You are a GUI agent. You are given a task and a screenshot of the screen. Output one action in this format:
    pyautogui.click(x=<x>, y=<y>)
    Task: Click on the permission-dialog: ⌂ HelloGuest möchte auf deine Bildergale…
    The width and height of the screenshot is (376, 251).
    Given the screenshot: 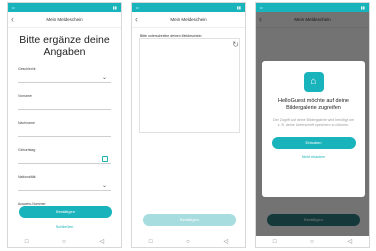 What is the action you would take?
    pyautogui.click(x=313, y=129)
    